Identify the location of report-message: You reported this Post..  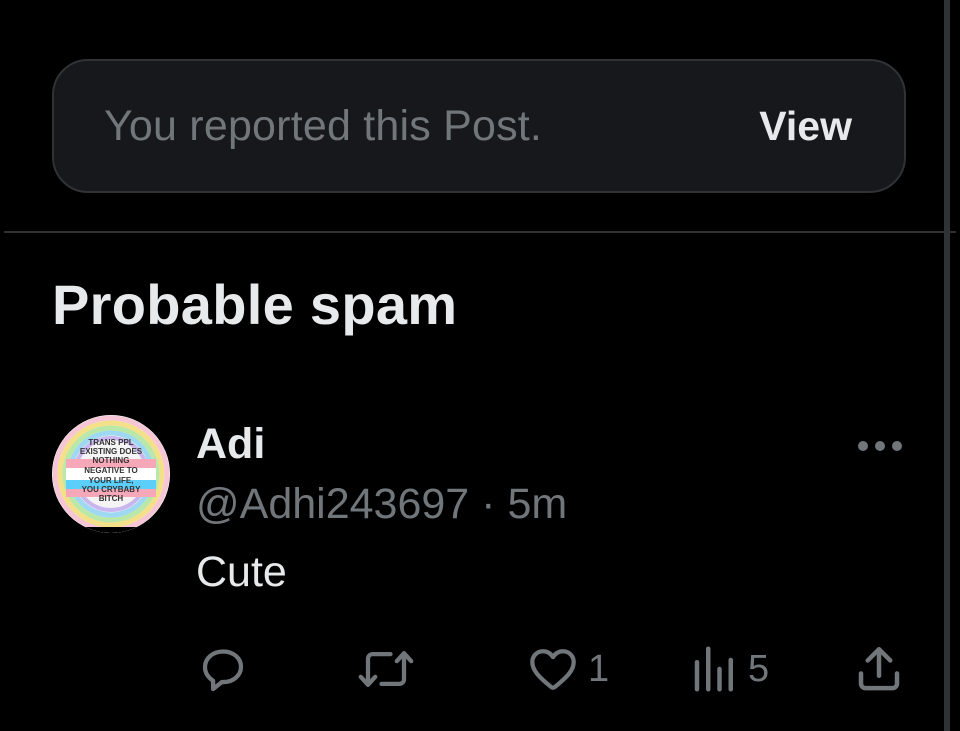
(323, 125).